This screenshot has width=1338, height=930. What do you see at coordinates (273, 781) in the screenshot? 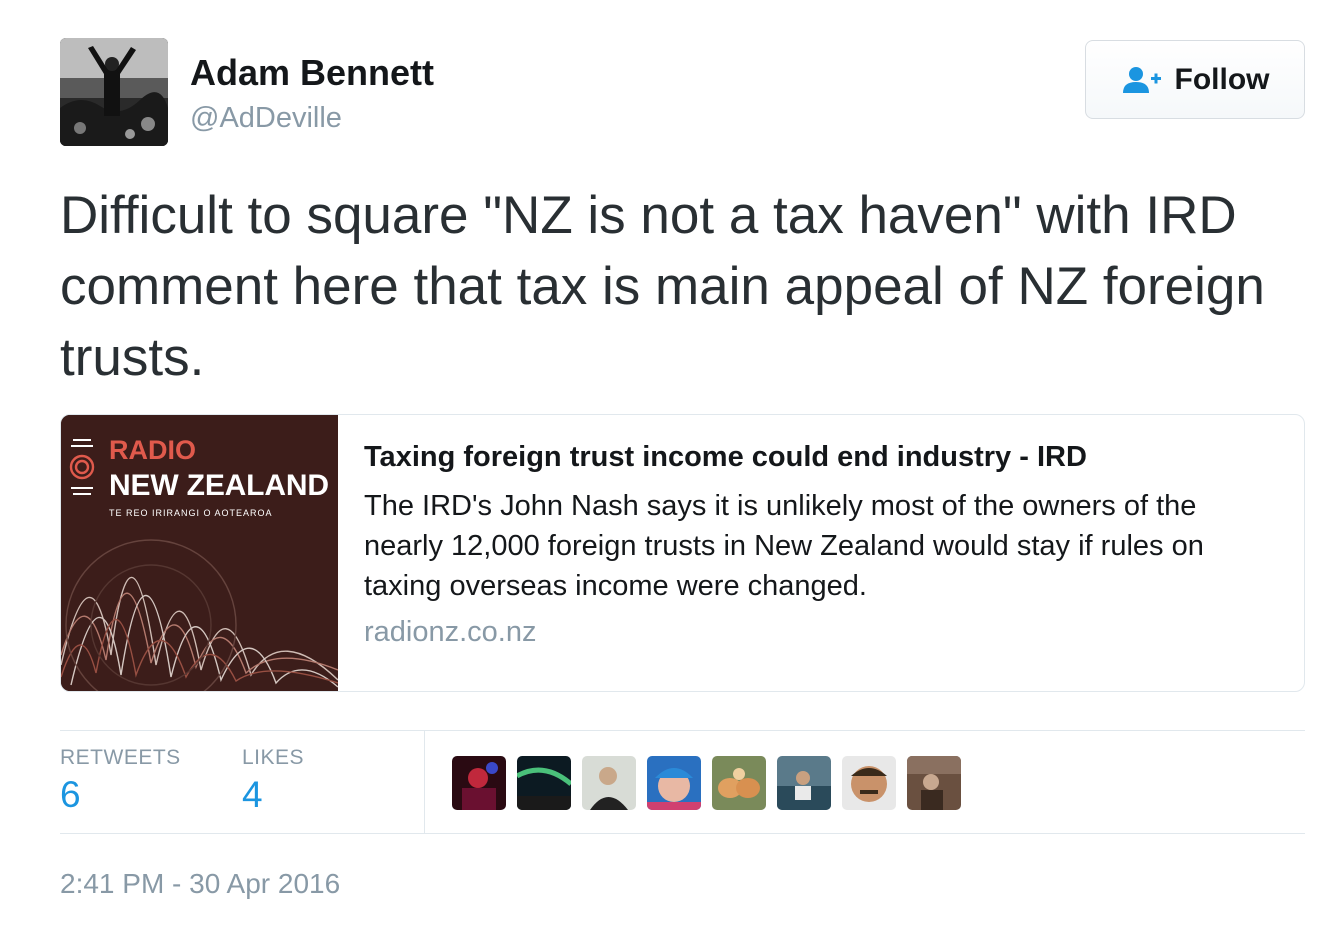
I see `likes-stat: LIKES 4` at bounding box center [273, 781].